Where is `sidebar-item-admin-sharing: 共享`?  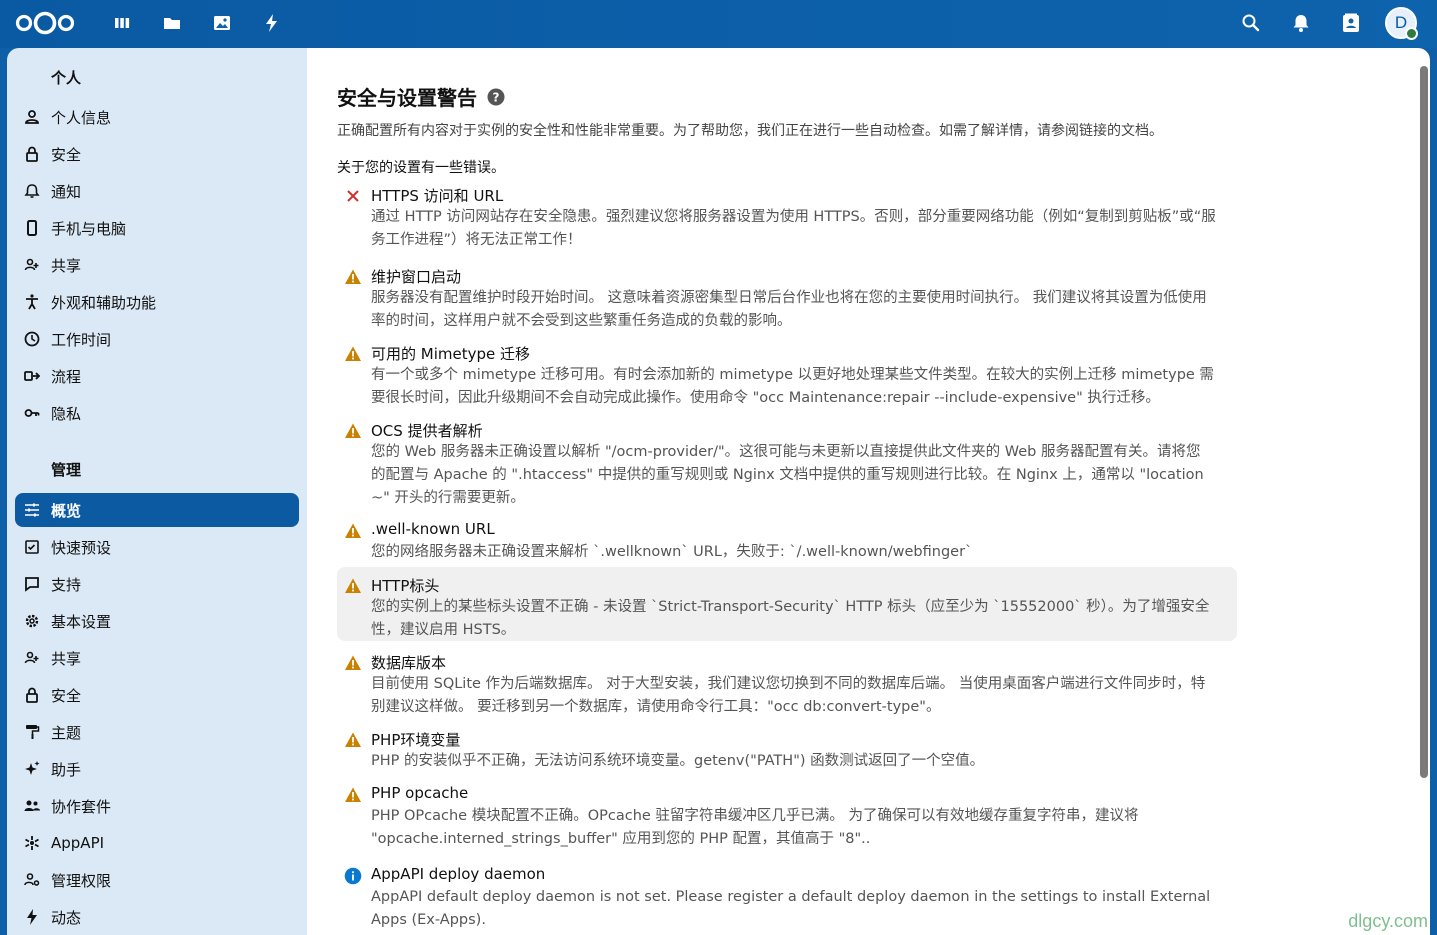 sidebar-item-admin-sharing: 共享 is located at coordinates (157, 658).